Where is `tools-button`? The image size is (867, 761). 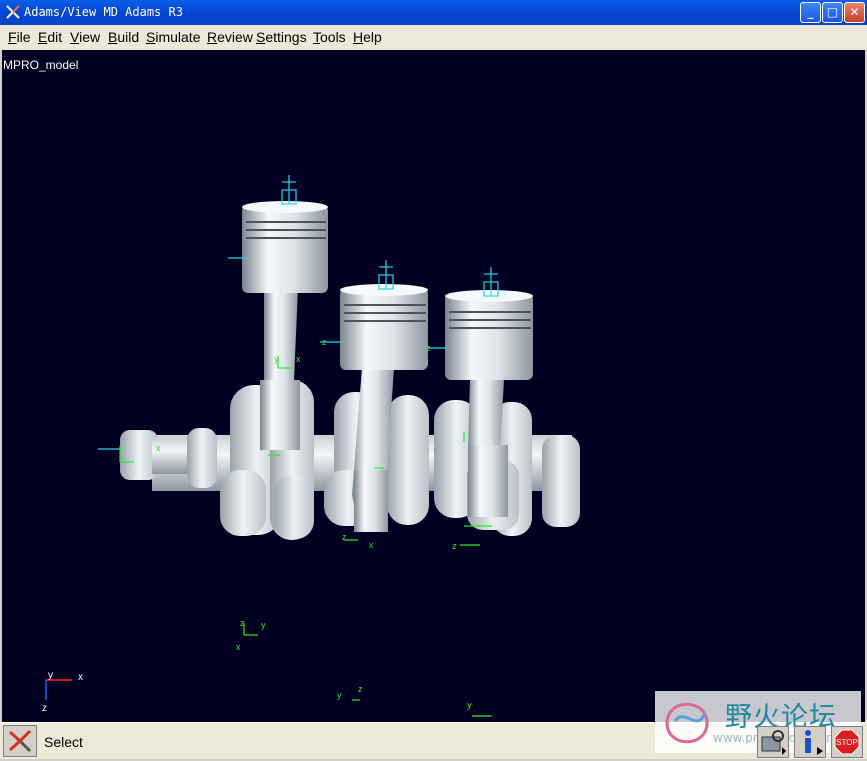 tools-button is located at coordinates (773, 742).